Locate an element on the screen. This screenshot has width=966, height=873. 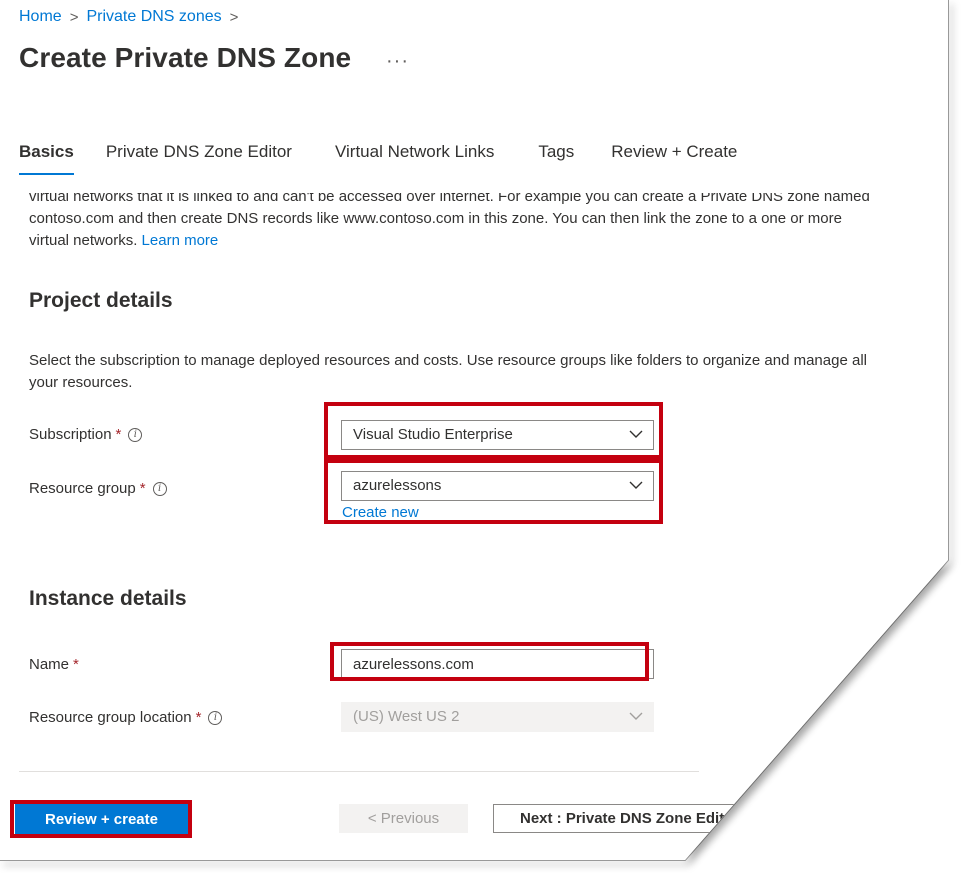
name-label-text: Name is located at coordinates (49, 664).